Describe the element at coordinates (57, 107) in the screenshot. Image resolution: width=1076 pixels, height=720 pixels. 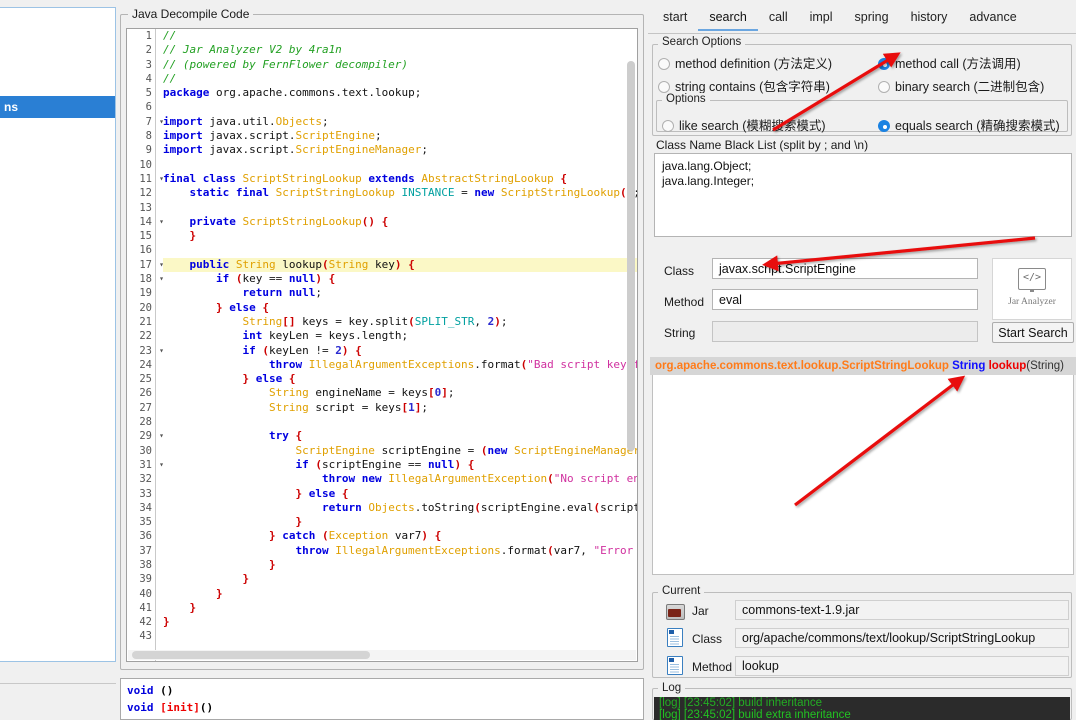
I see `list-item-selected: ns` at that location.